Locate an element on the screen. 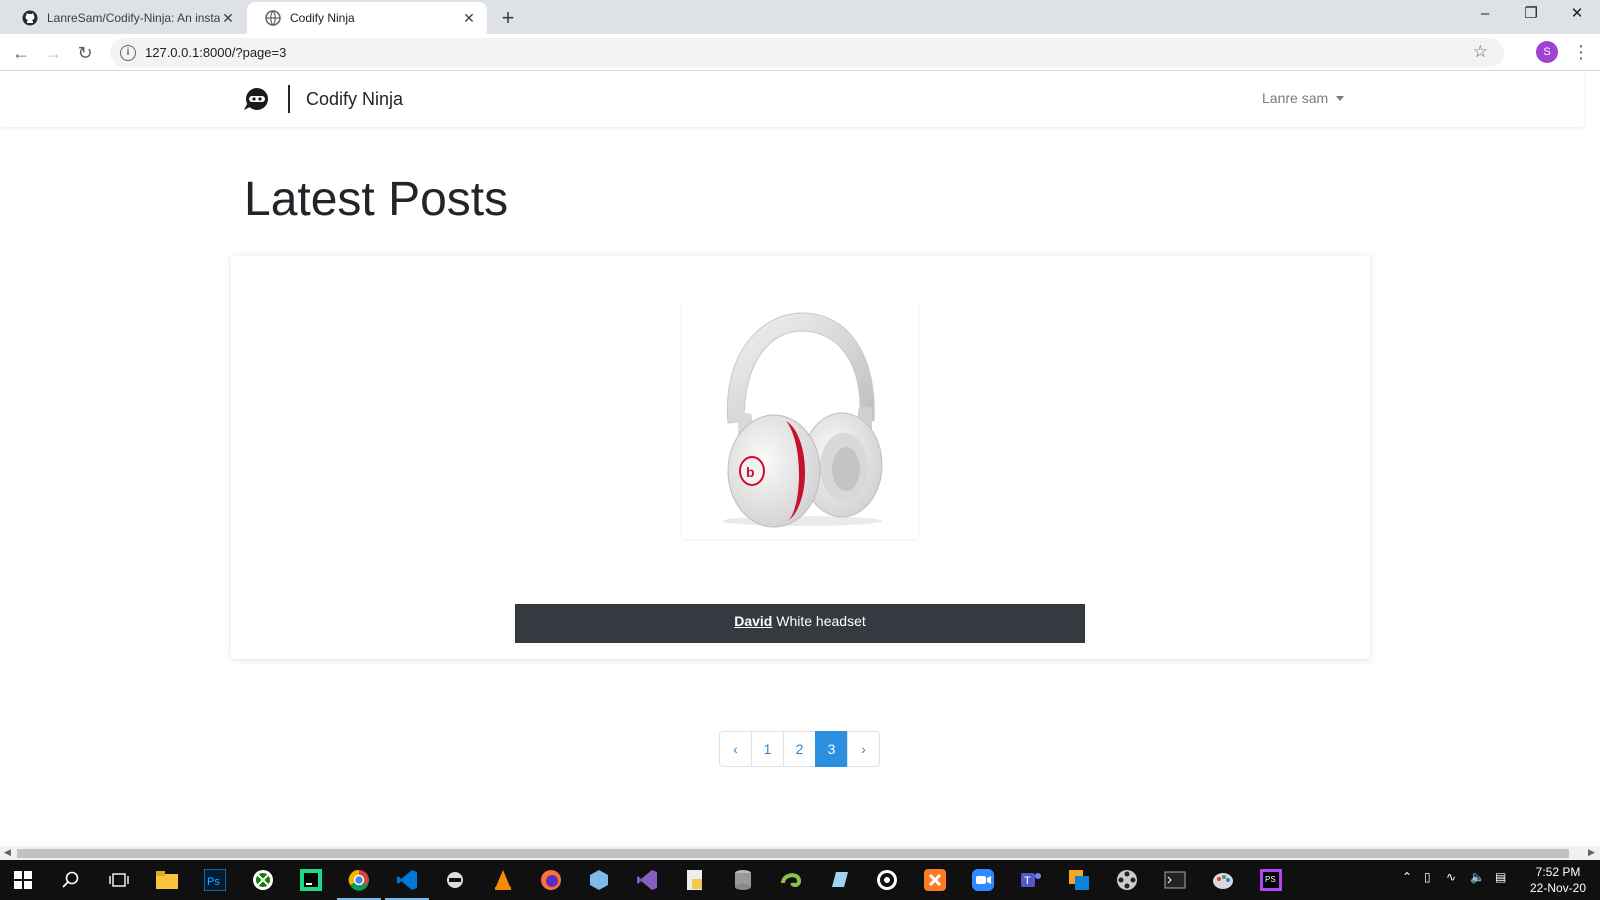  brand: Codify Ninja is located at coordinates (323, 99).